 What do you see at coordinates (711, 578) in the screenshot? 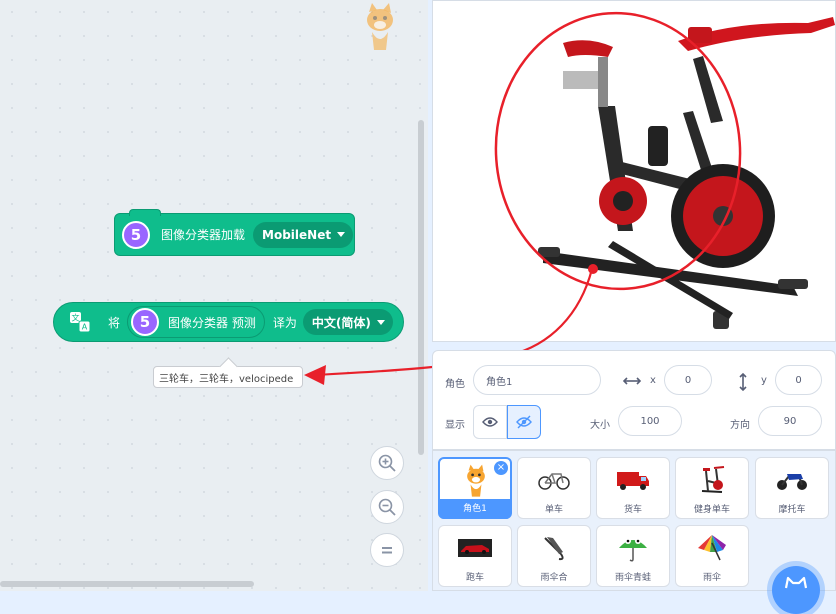
I see `sprite-tile-name: 雨伞` at bounding box center [711, 578].